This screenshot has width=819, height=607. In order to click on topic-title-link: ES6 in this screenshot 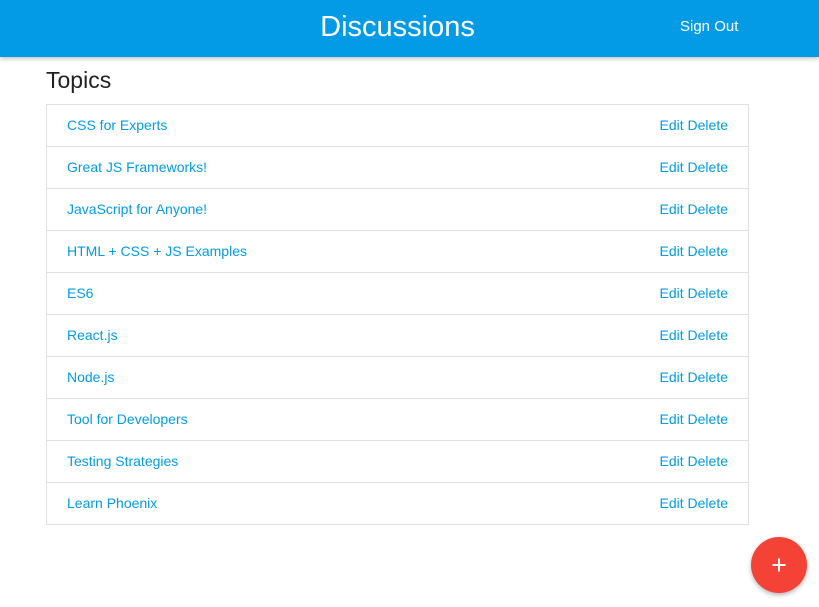, I will do `click(80, 293)`.